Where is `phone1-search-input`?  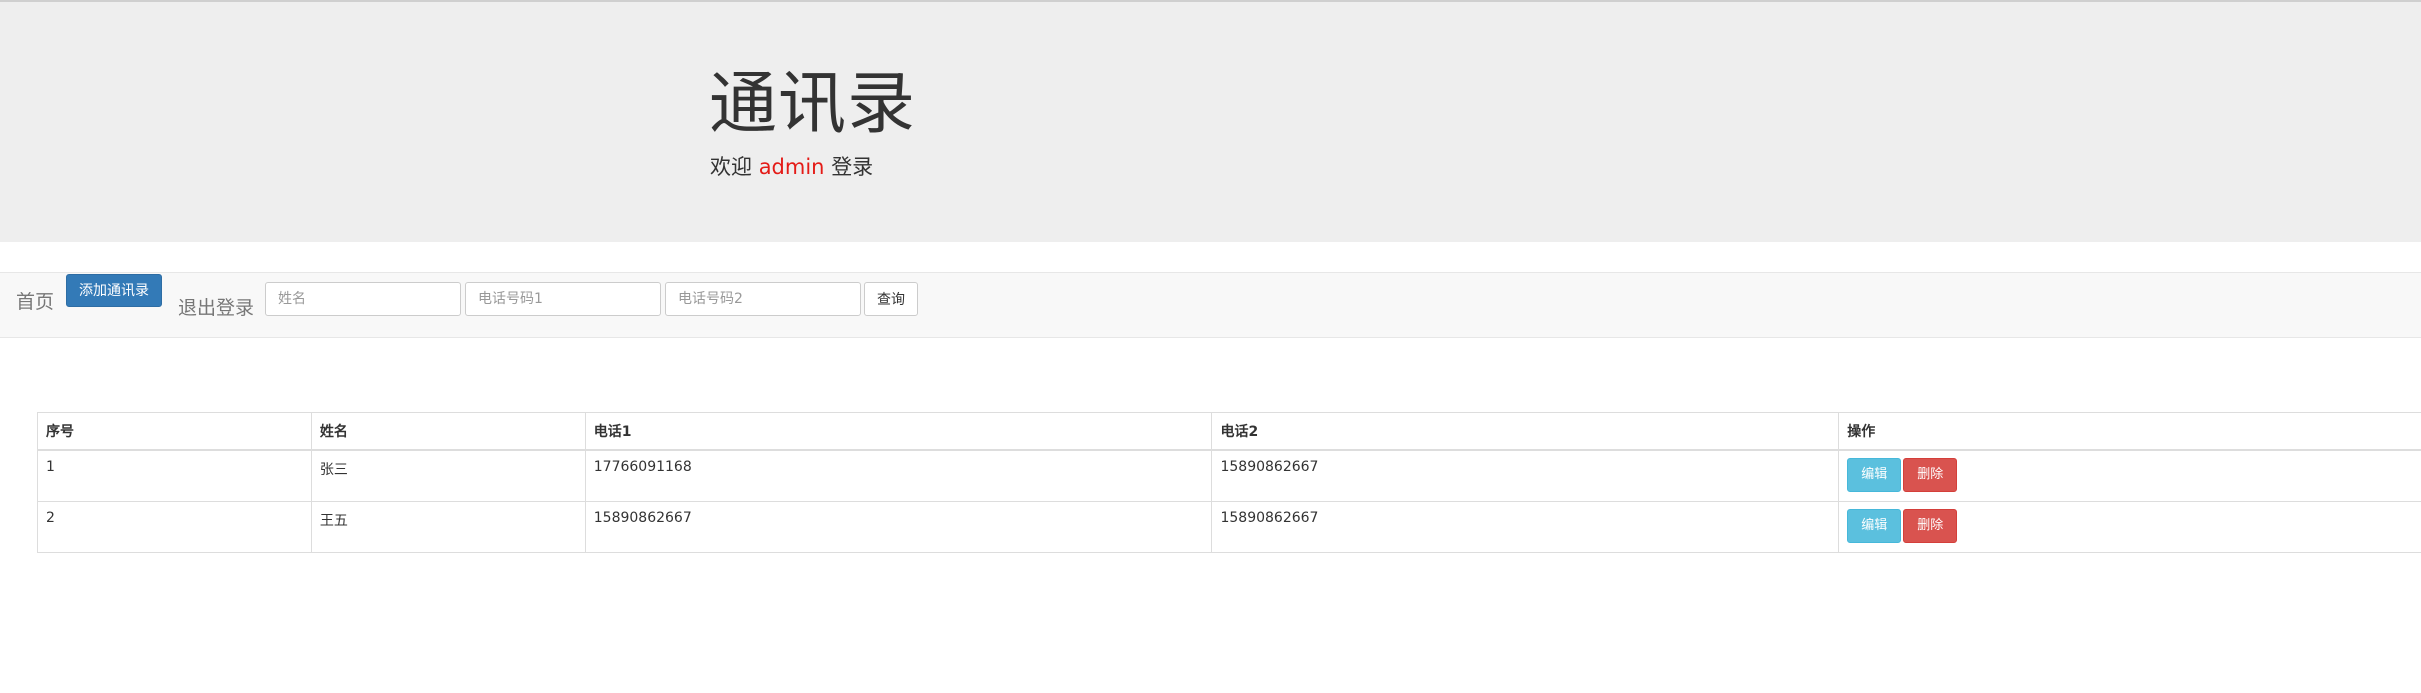 phone1-search-input is located at coordinates (563, 299).